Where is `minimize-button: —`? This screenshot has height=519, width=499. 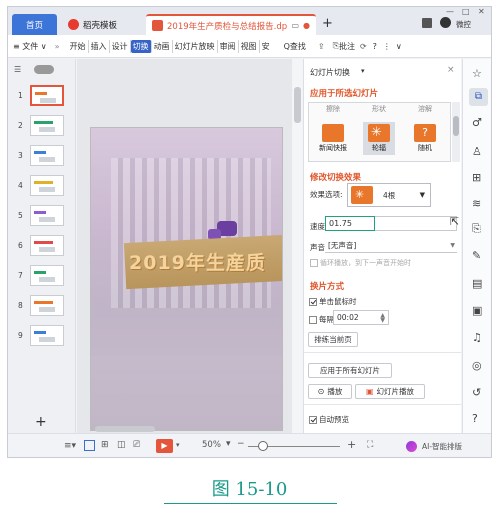
minimize-button: — is located at coordinates (450, 11).